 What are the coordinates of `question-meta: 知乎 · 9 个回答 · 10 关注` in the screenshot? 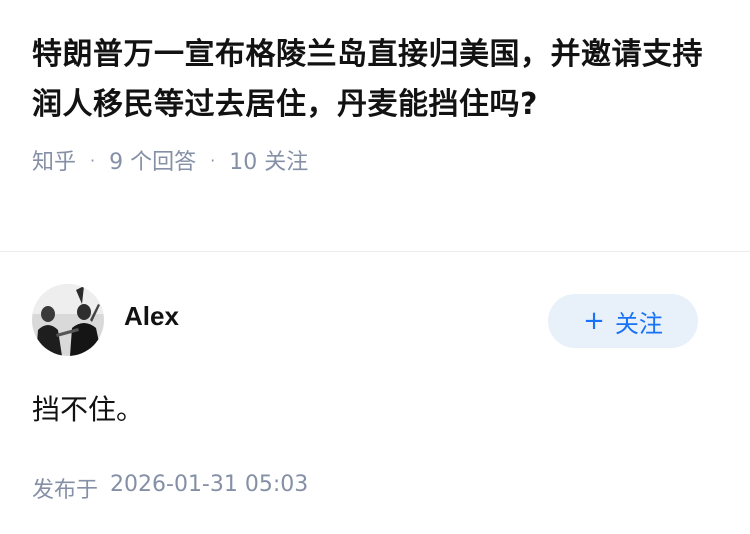 It's located at (377, 160).